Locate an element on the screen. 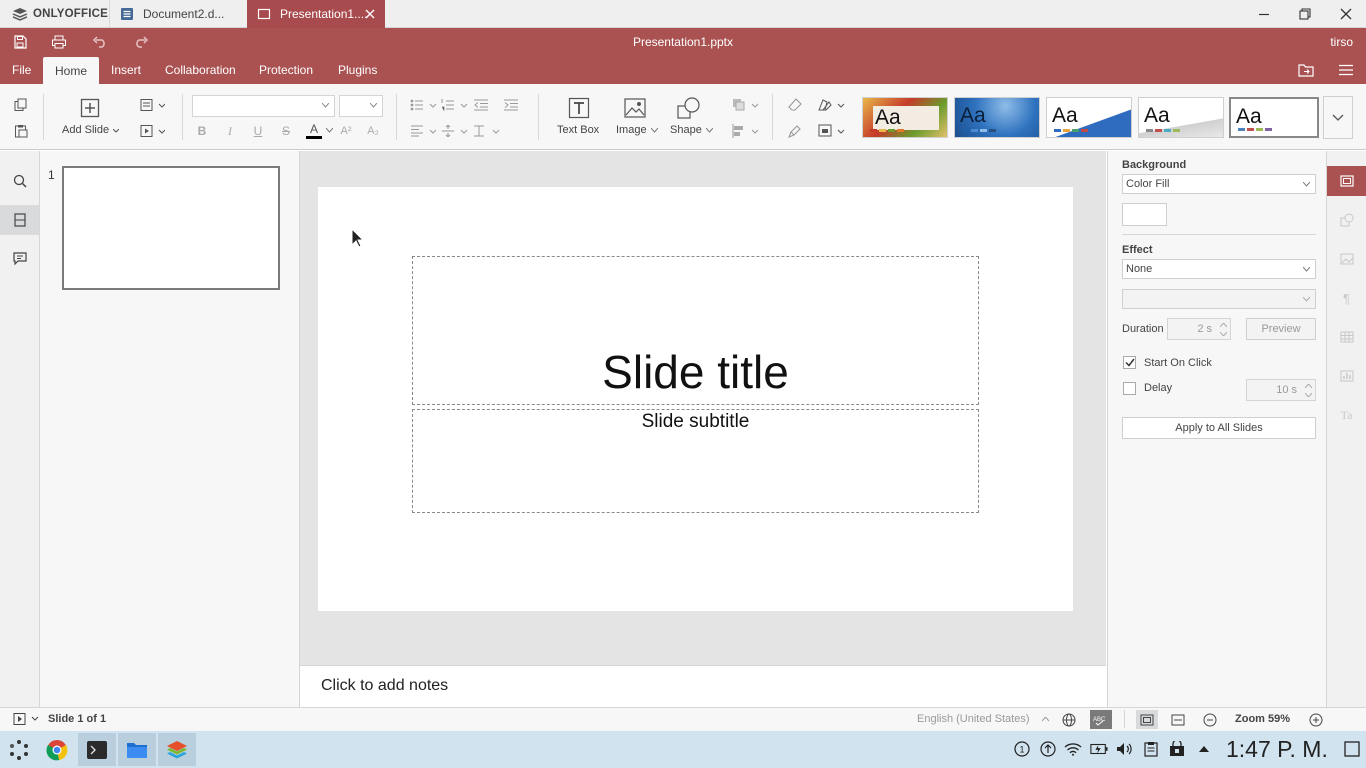 Image resolution: width=1366 pixels, height=768 pixels. font-color-button: A is located at coordinates (319, 131).